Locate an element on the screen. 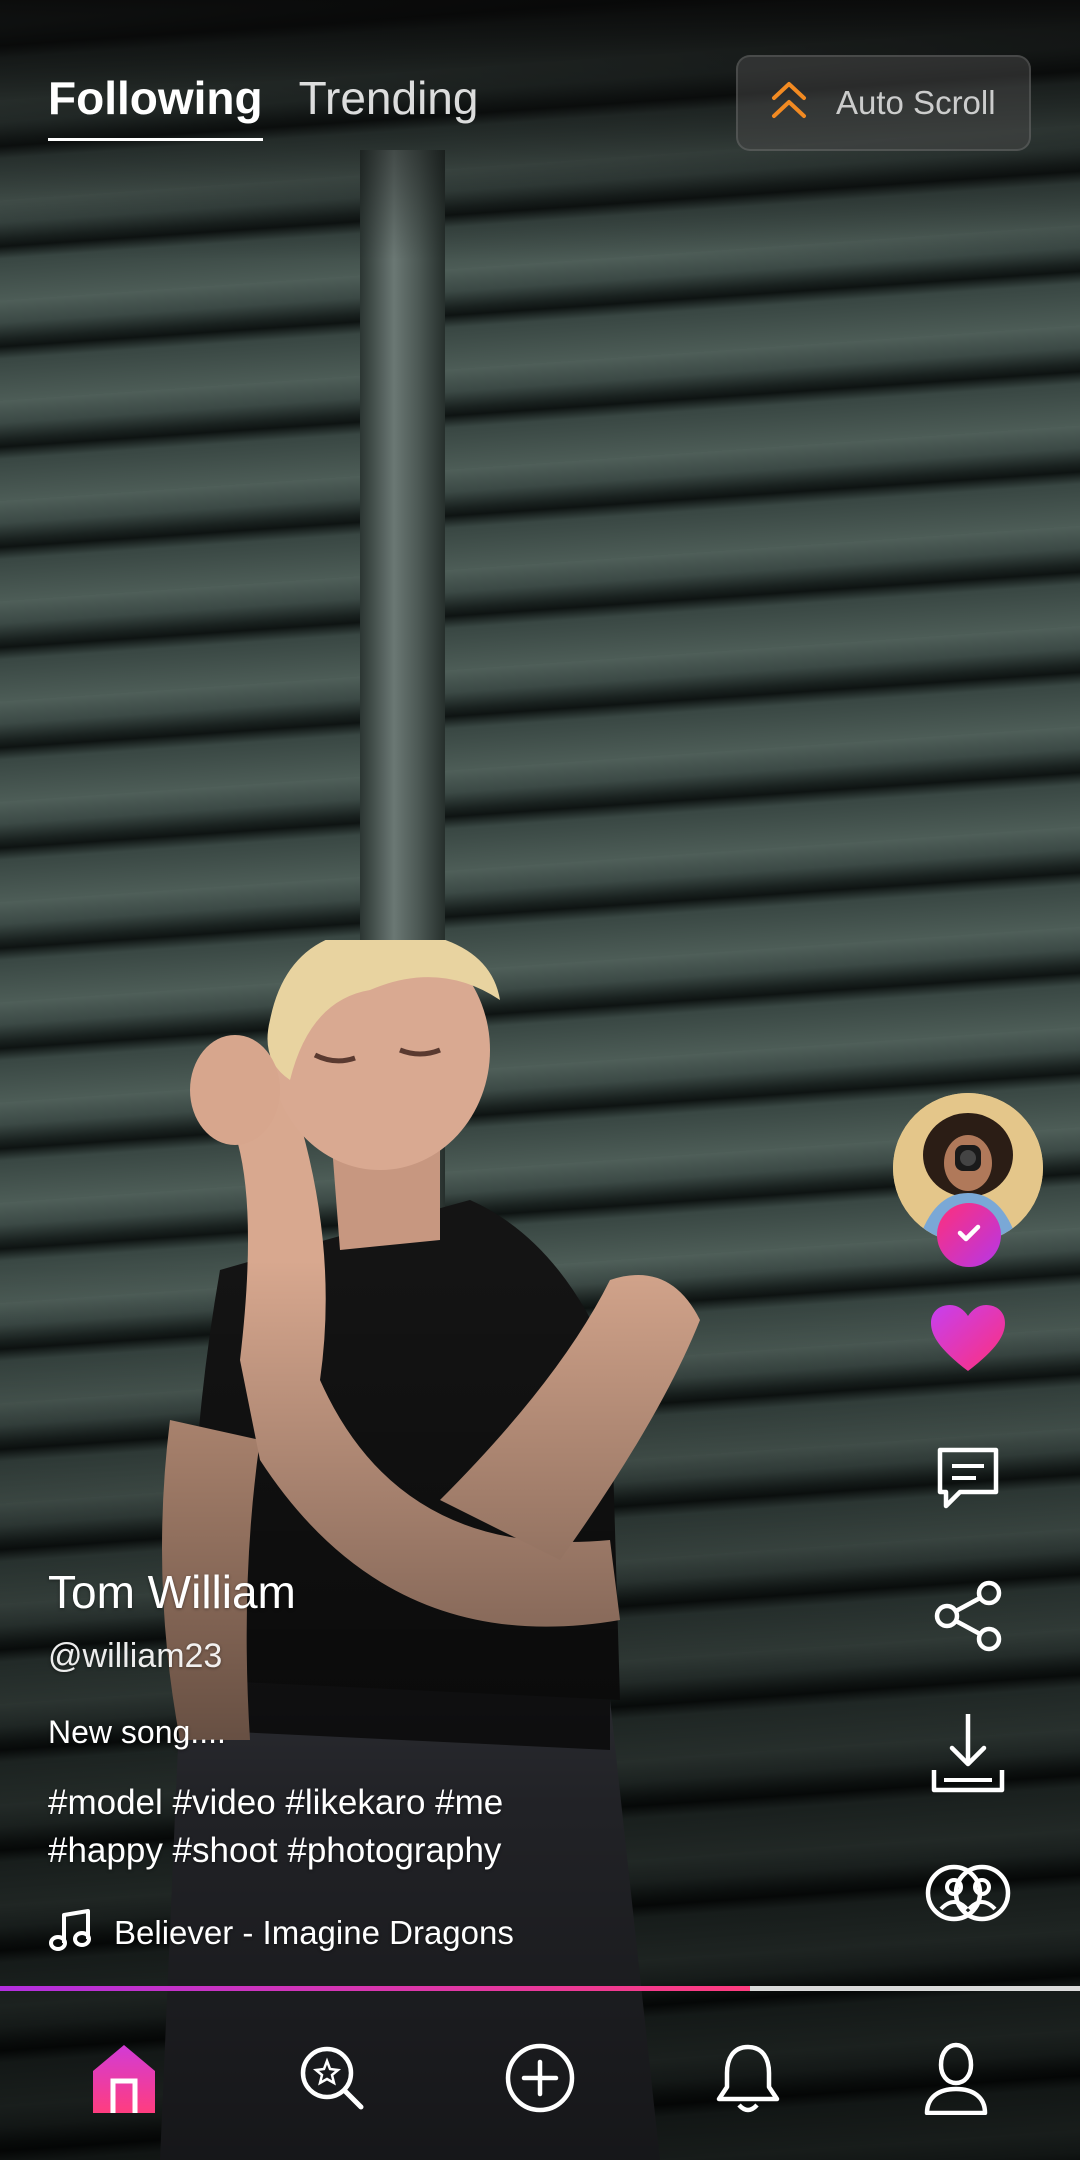 The height and width of the screenshot is (2160, 1080). share-button is located at coordinates (968, 1618).